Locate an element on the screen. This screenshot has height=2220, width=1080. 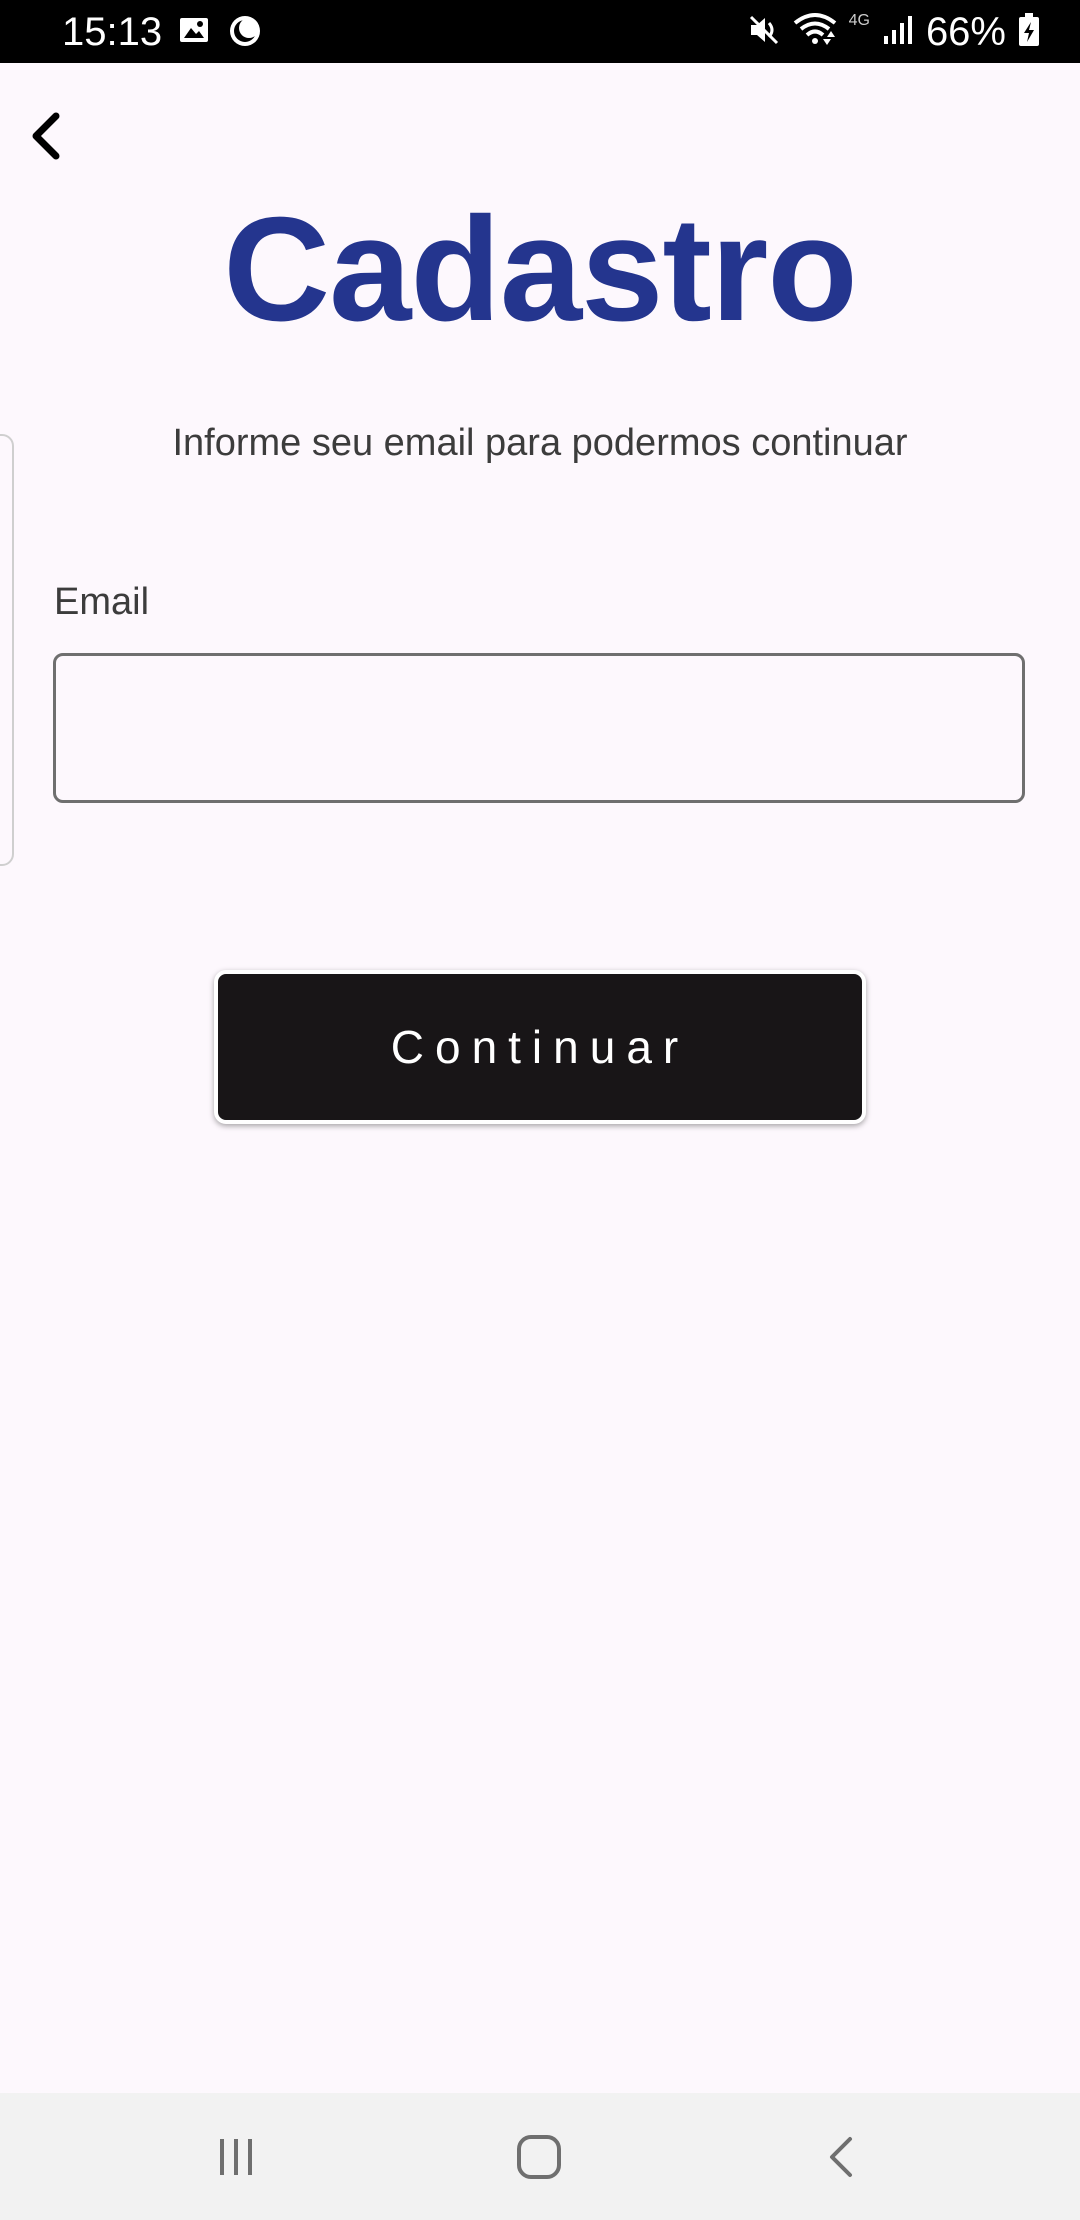
recents-icon is located at coordinates (236, 2156).